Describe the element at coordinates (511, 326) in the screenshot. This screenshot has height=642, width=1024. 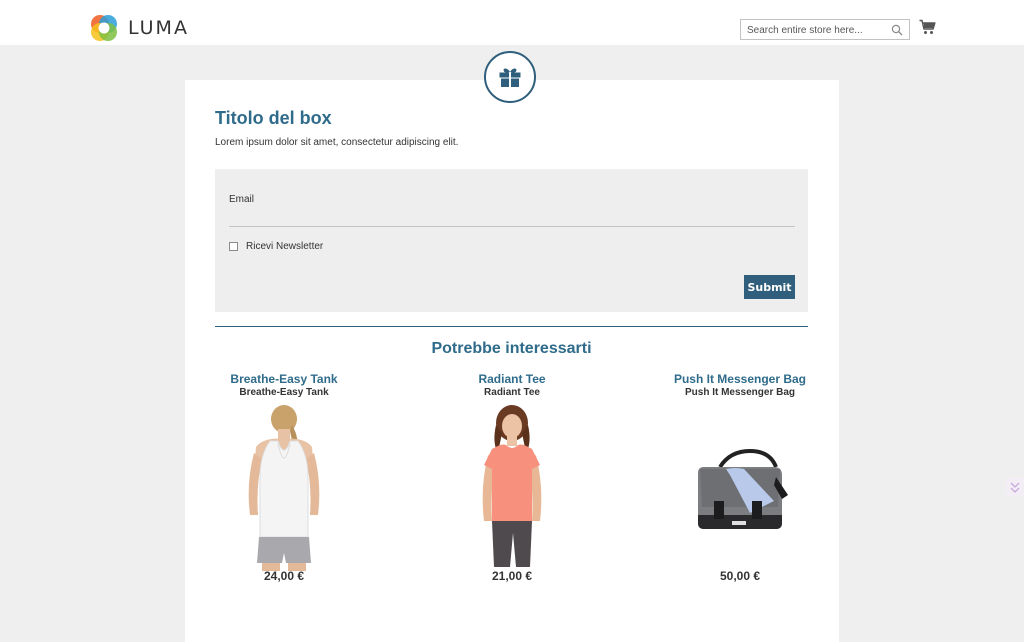
I see `section-divider` at that location.